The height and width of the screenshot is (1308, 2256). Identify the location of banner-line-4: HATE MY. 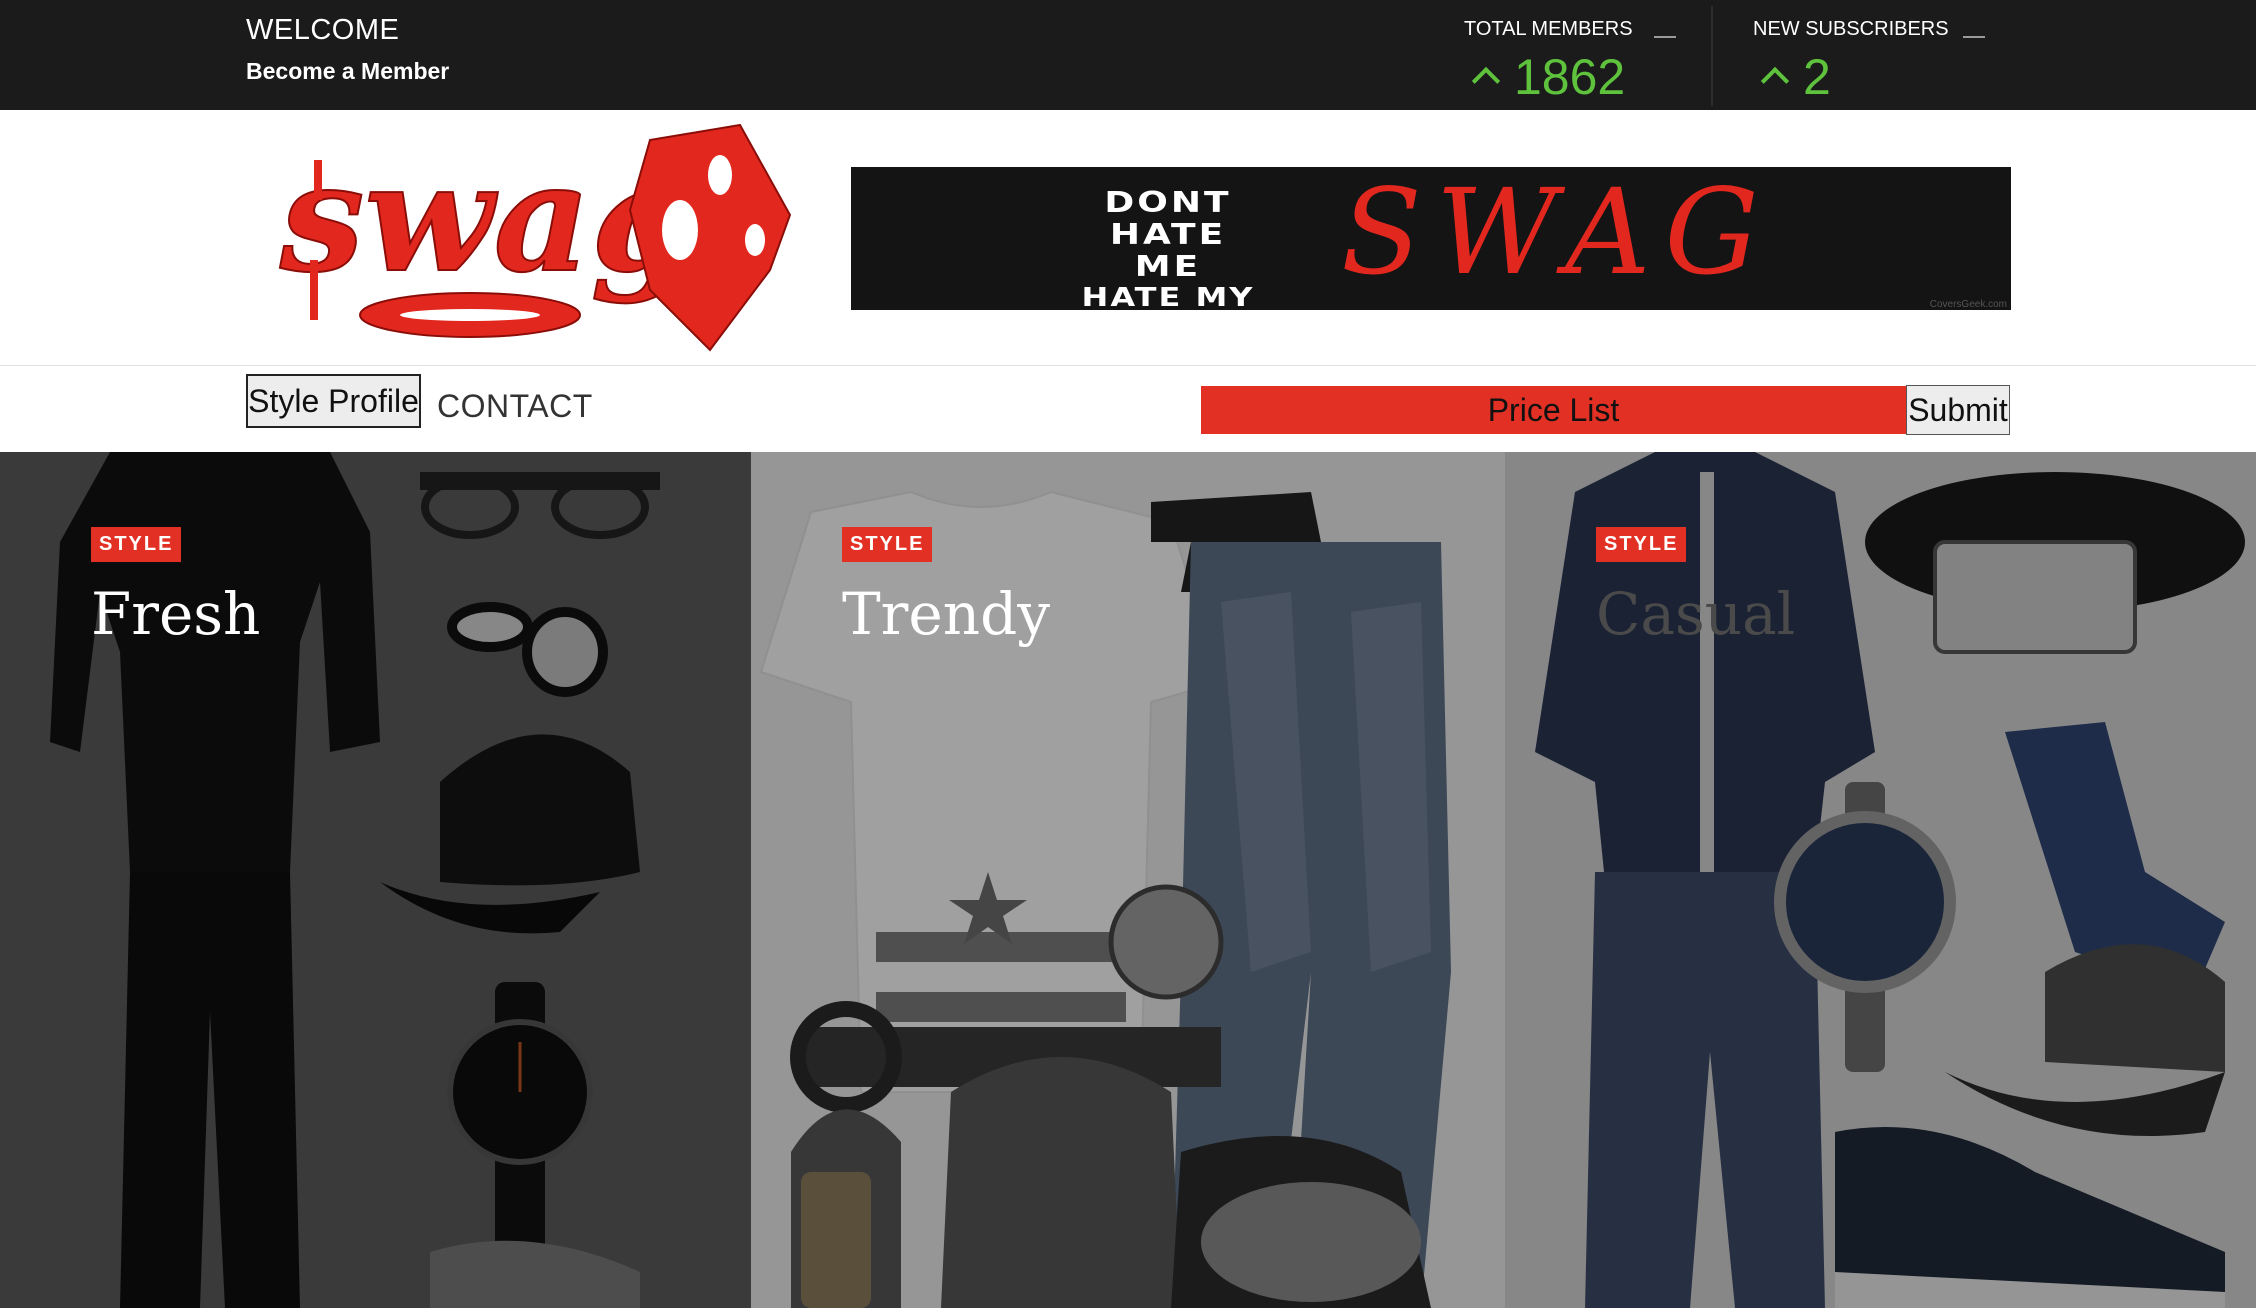
(1168, 295).